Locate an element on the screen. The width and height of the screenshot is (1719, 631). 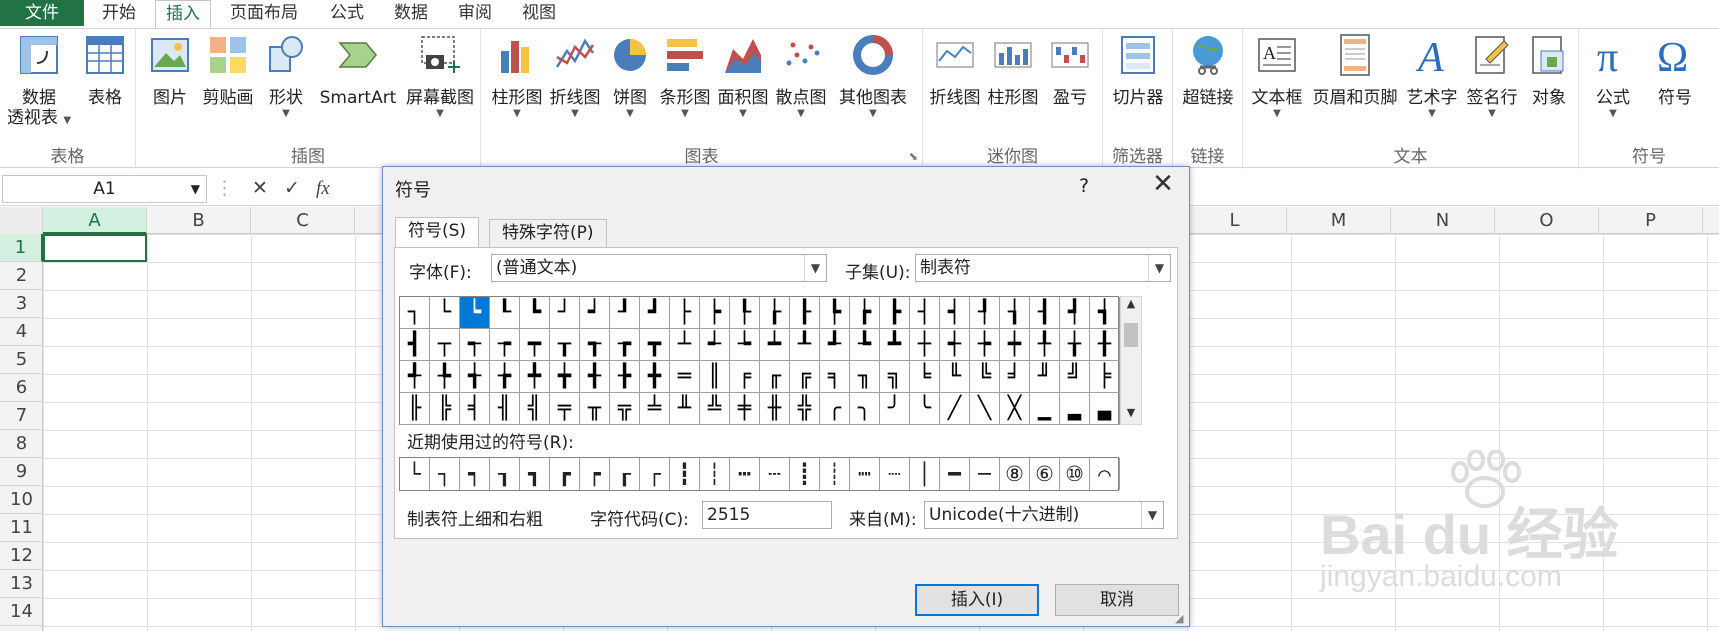
symbol-cell: ╚ is located at coordinates (985, 377).